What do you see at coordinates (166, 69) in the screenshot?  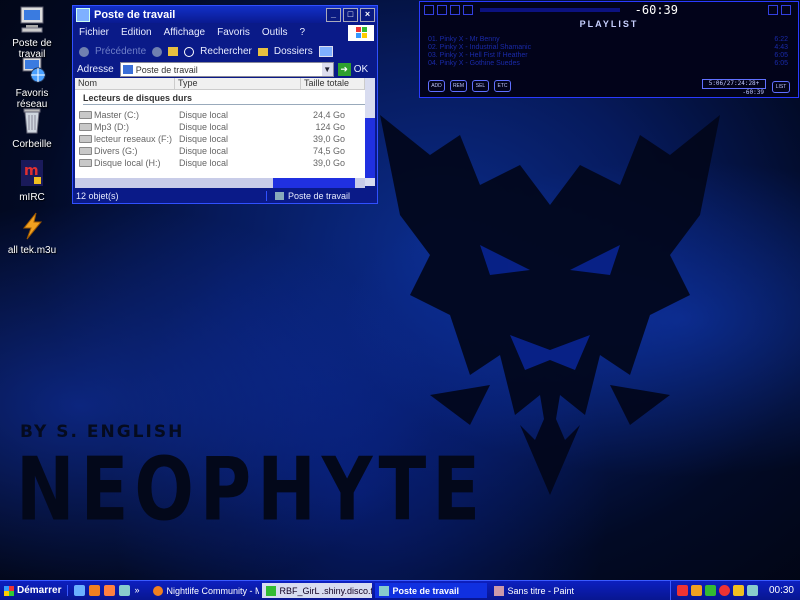 I see `address-value: Poste de travail` at bounding box center [166, 69].